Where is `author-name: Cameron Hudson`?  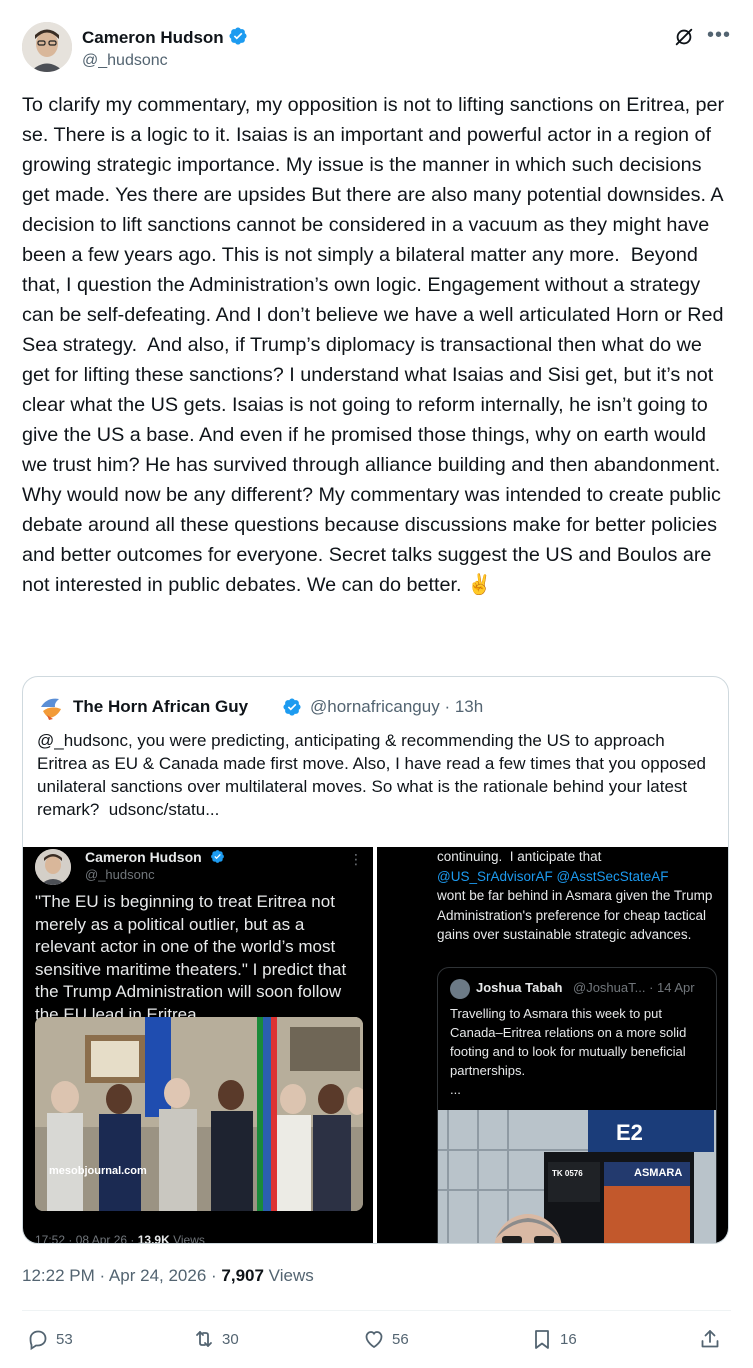
author-name: Cameron Hudson is located at coordinates (165, 37).